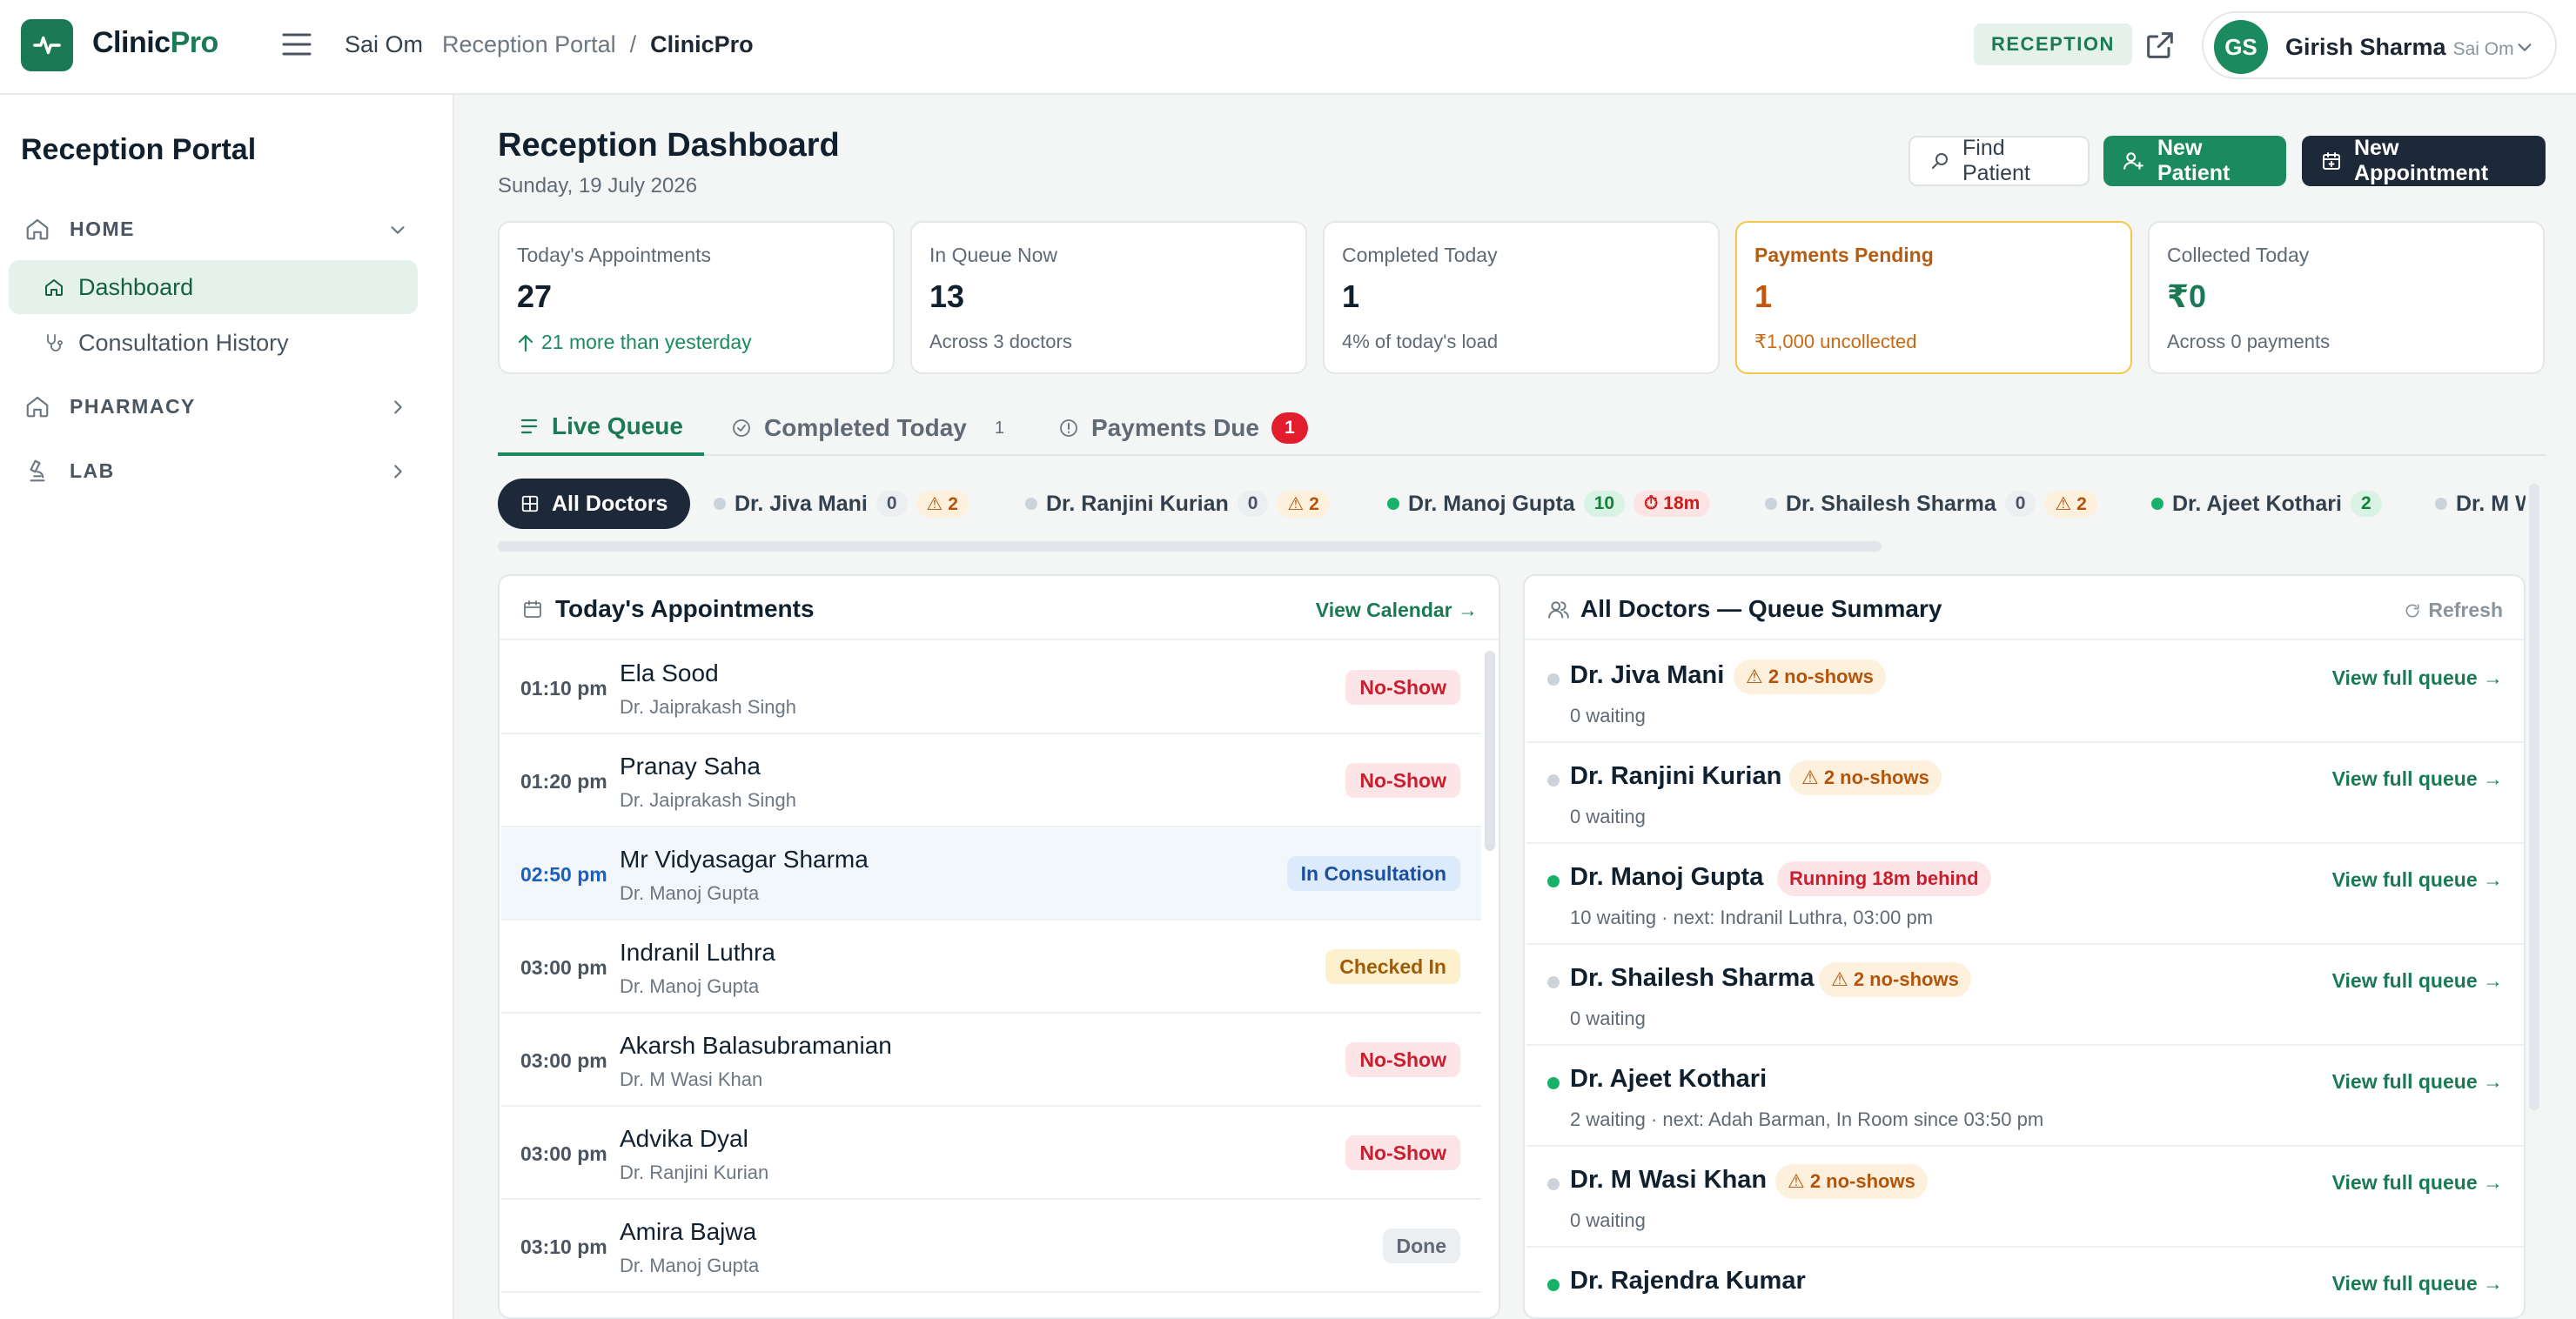 This screenshot has height=1319, width=2576. Describe the element at coordinates (601, 428) in the screenshot. I see `tab-live-queue: Live Queue` at that location.